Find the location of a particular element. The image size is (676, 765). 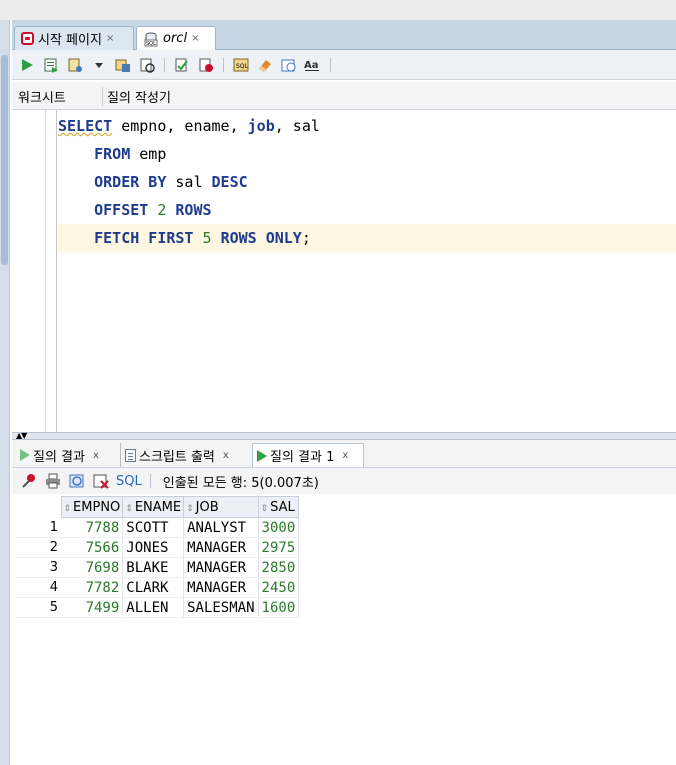

tab-query-result: 질의 결과 x is located at coordinates (59, 455).